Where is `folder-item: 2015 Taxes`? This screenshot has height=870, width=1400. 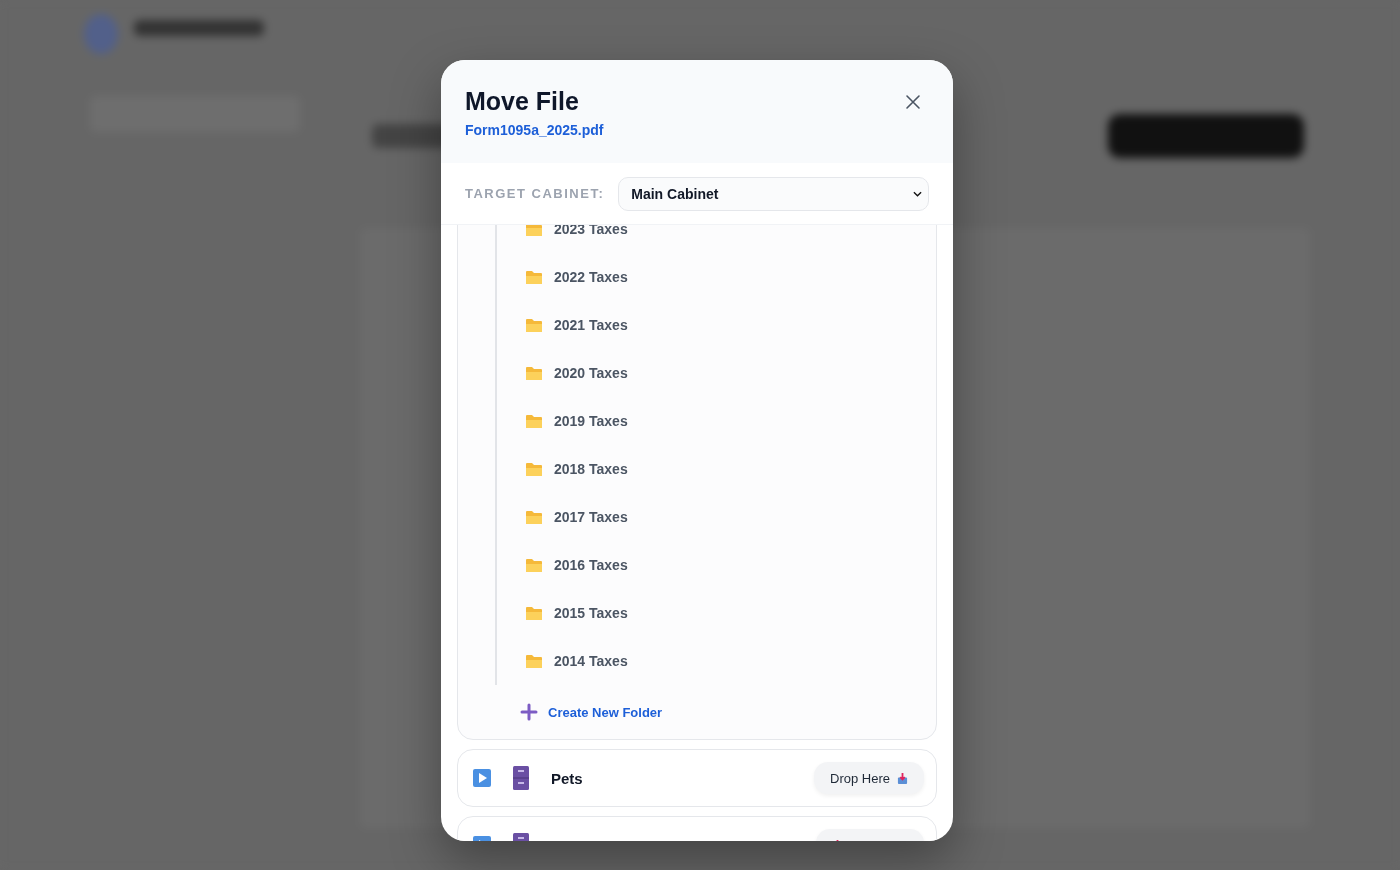
folder-item: 2015 Taxes is located at coordinates (569, 613).